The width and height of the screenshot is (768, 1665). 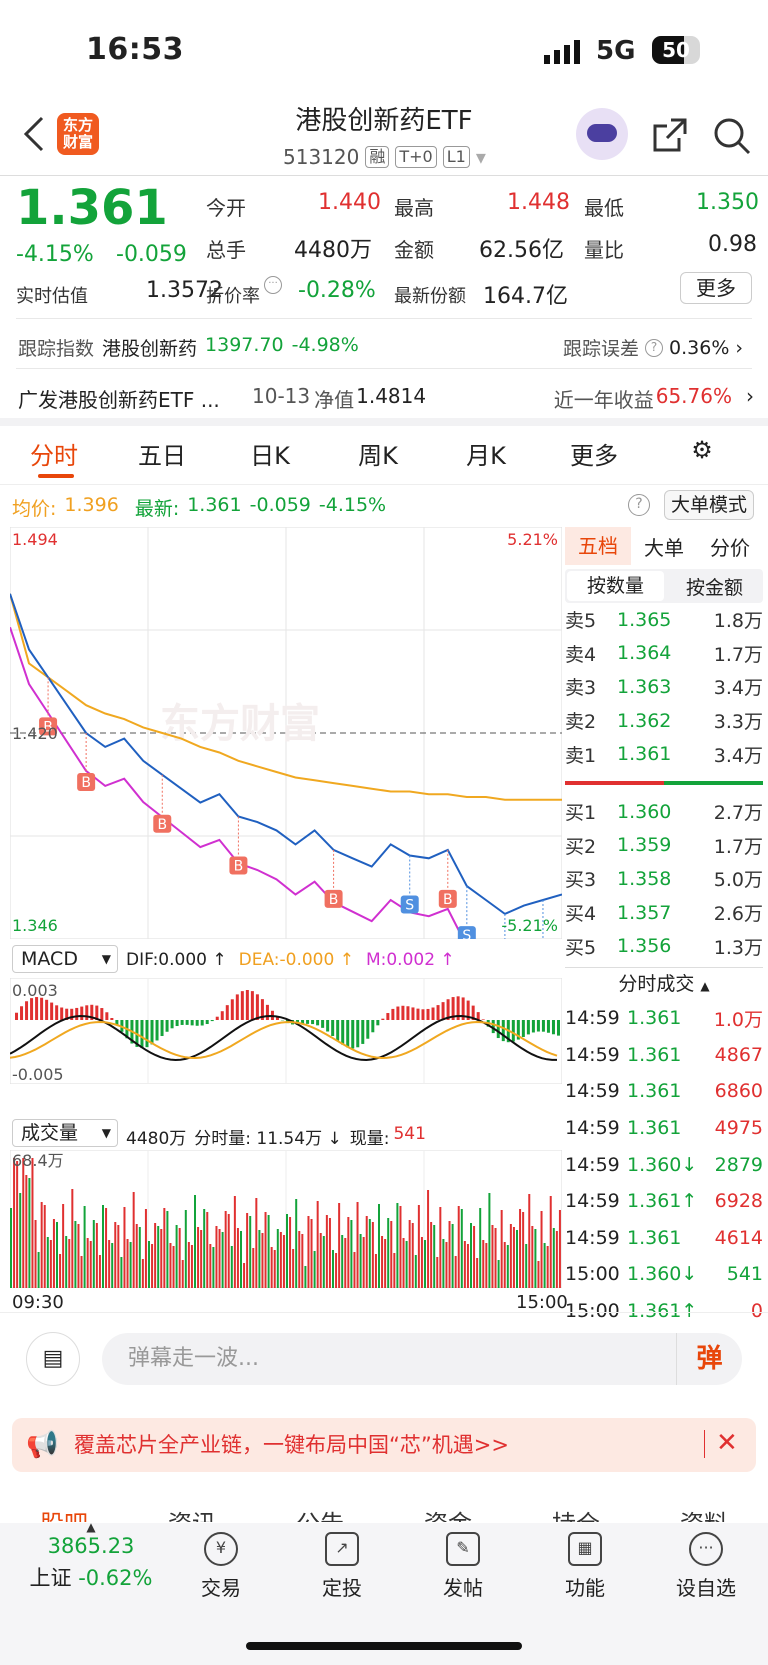 I want to click on tab-profile: 资料, so click(x=704, y=1513).